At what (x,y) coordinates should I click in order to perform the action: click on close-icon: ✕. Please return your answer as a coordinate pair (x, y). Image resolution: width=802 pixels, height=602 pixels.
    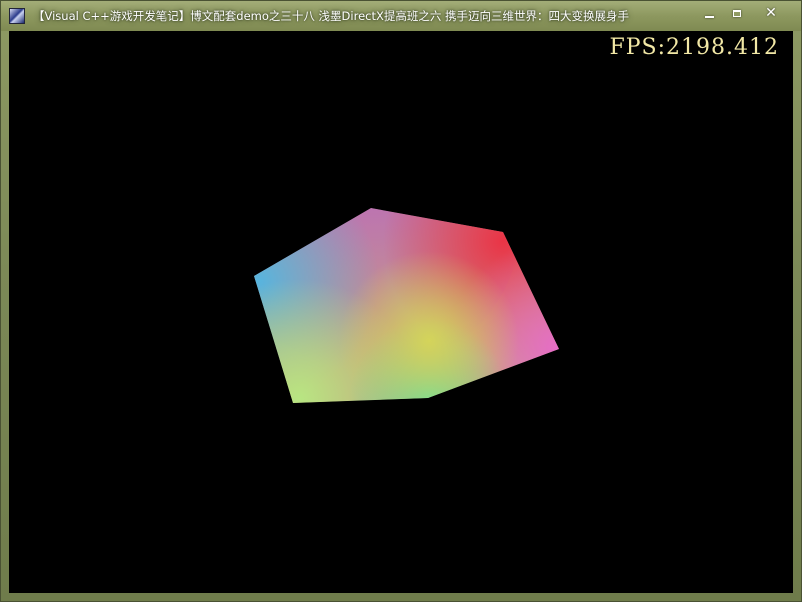
    Looking at the image, I should click on (771, 13).